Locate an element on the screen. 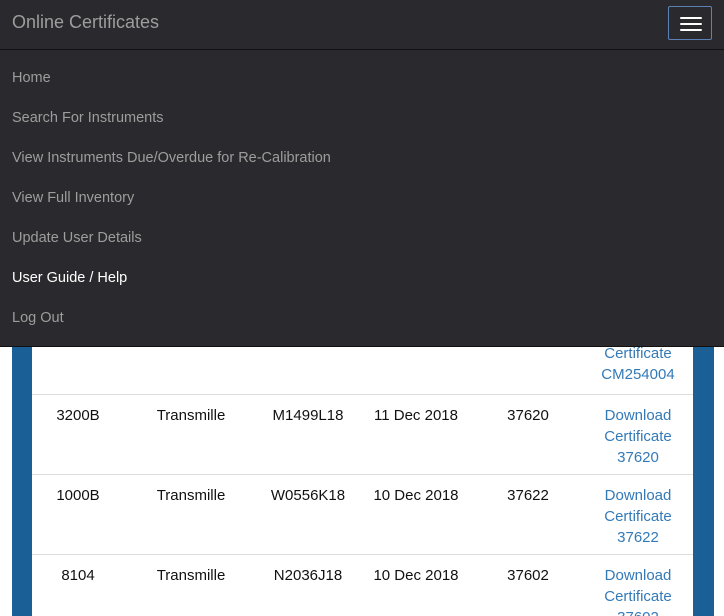  download-certificate-link: Download Certificate 37620 is located at coordinates (638, 436).